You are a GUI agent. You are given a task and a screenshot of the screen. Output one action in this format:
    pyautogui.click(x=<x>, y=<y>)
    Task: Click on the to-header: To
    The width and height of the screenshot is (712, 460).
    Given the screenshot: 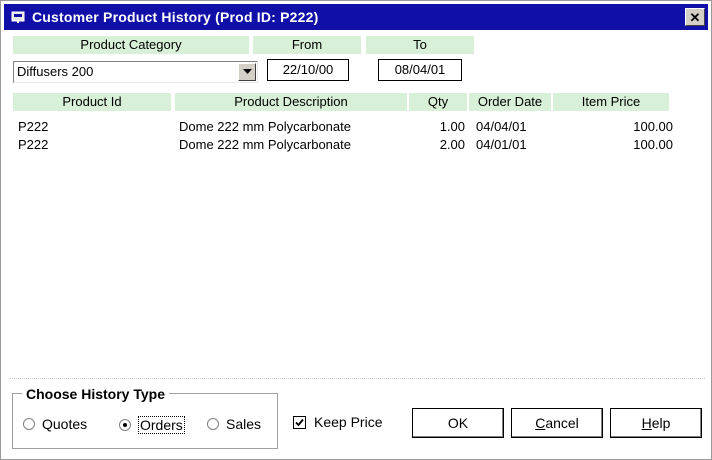 What is the action you would take?
    pyautogui.click(x=420, y=45)
    